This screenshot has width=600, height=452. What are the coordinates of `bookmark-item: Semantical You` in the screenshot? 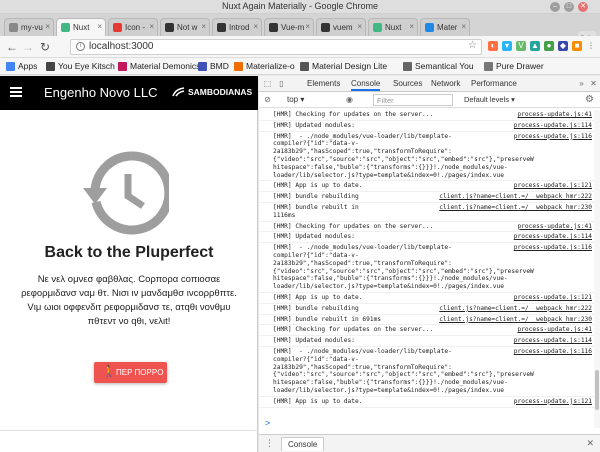 It's located at (438, 66).